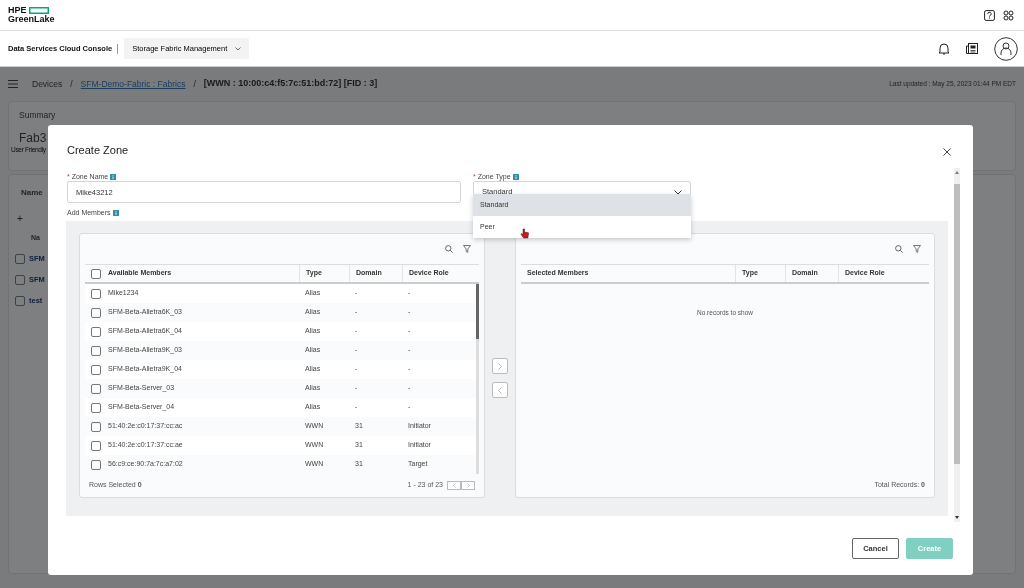 The image size is (1024, 588). What do you see at coordinates (989, 15) in the screenshot?
I see `help-icon` at bounding box center [989, 15].